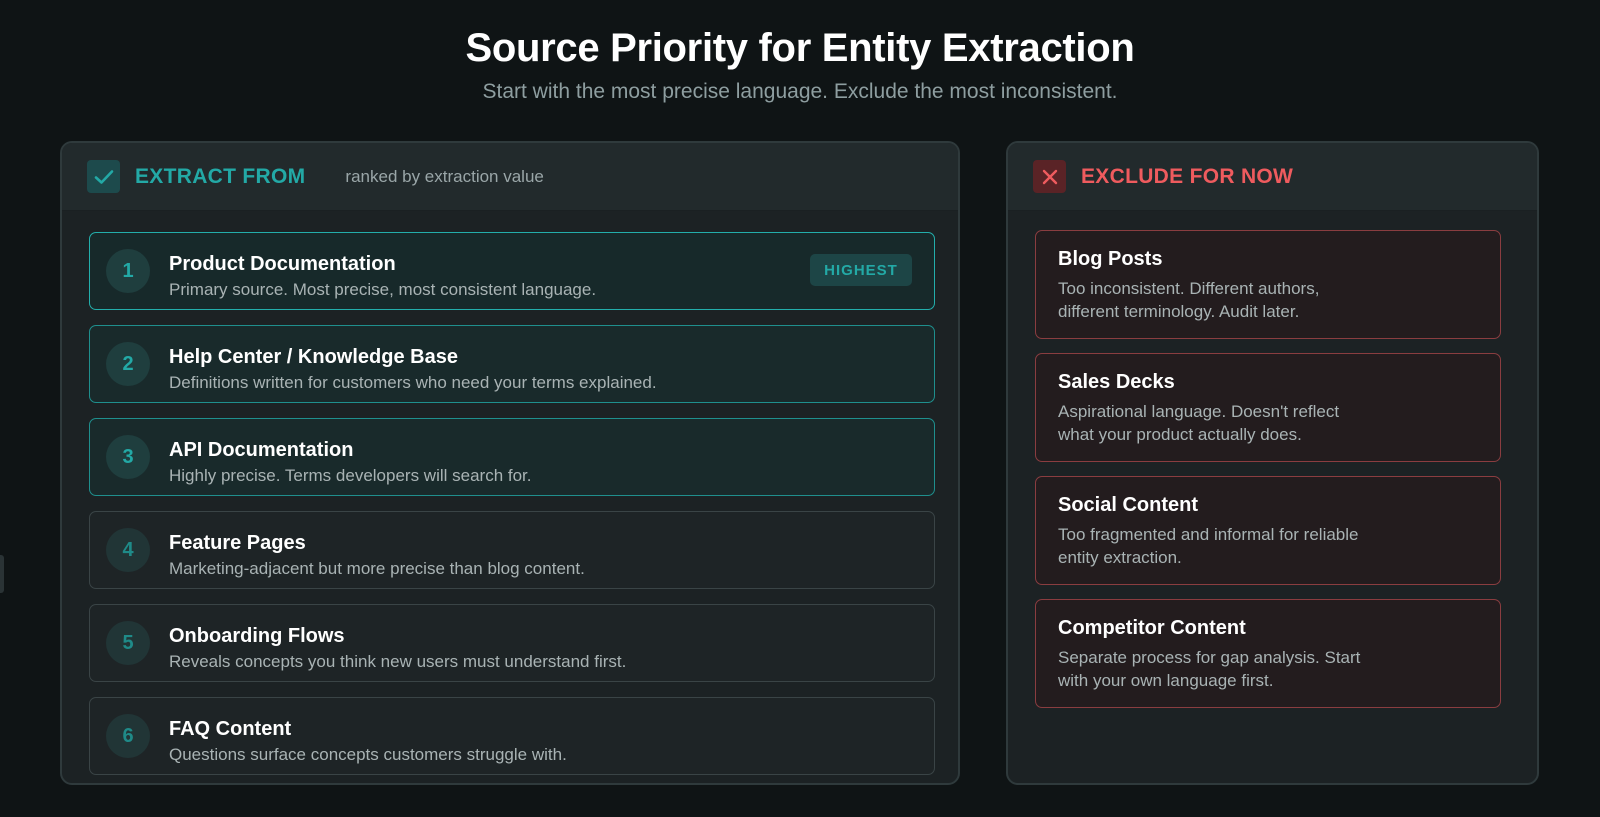 This screenshot has width=1600, height=817. I want to click on item-title: FAQ Content, so click(230, 729).